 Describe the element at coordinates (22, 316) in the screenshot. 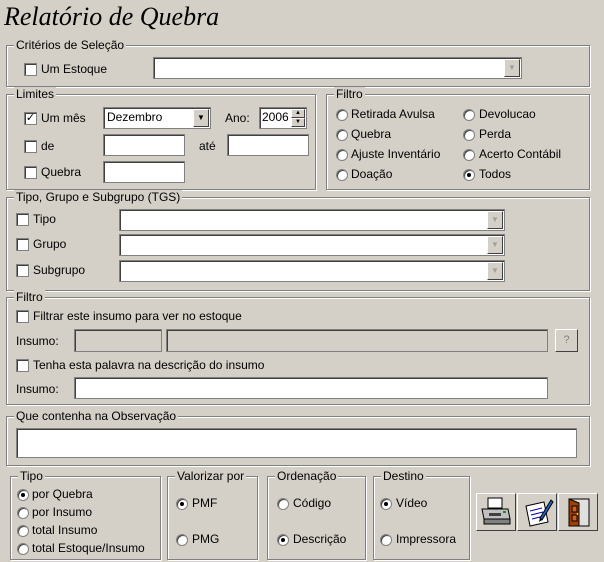

I see `filtrar-insumo-checkbox` at that location.